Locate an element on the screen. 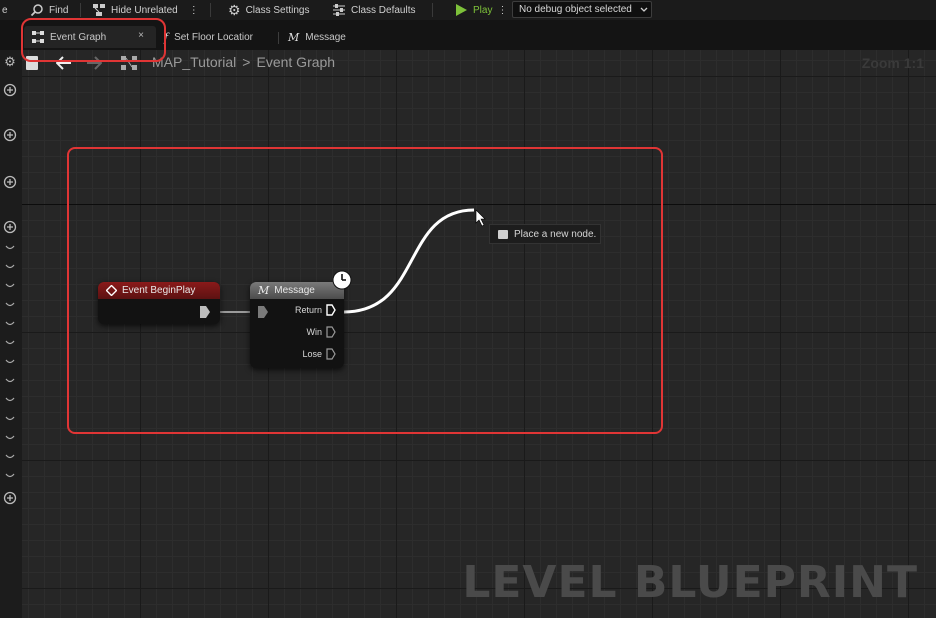  play-label: Play is located at coordinates (483, 10).